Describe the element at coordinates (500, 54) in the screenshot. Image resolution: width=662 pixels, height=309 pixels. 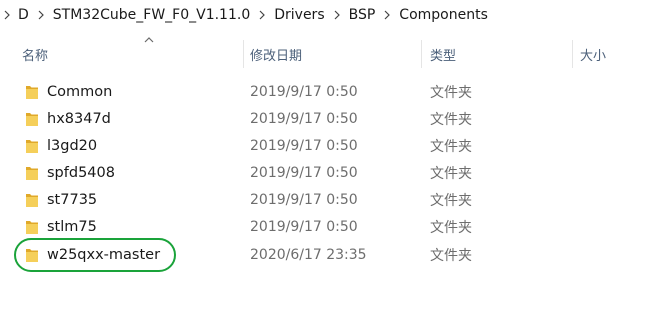
I see `column-header-type: 类型` at that location.